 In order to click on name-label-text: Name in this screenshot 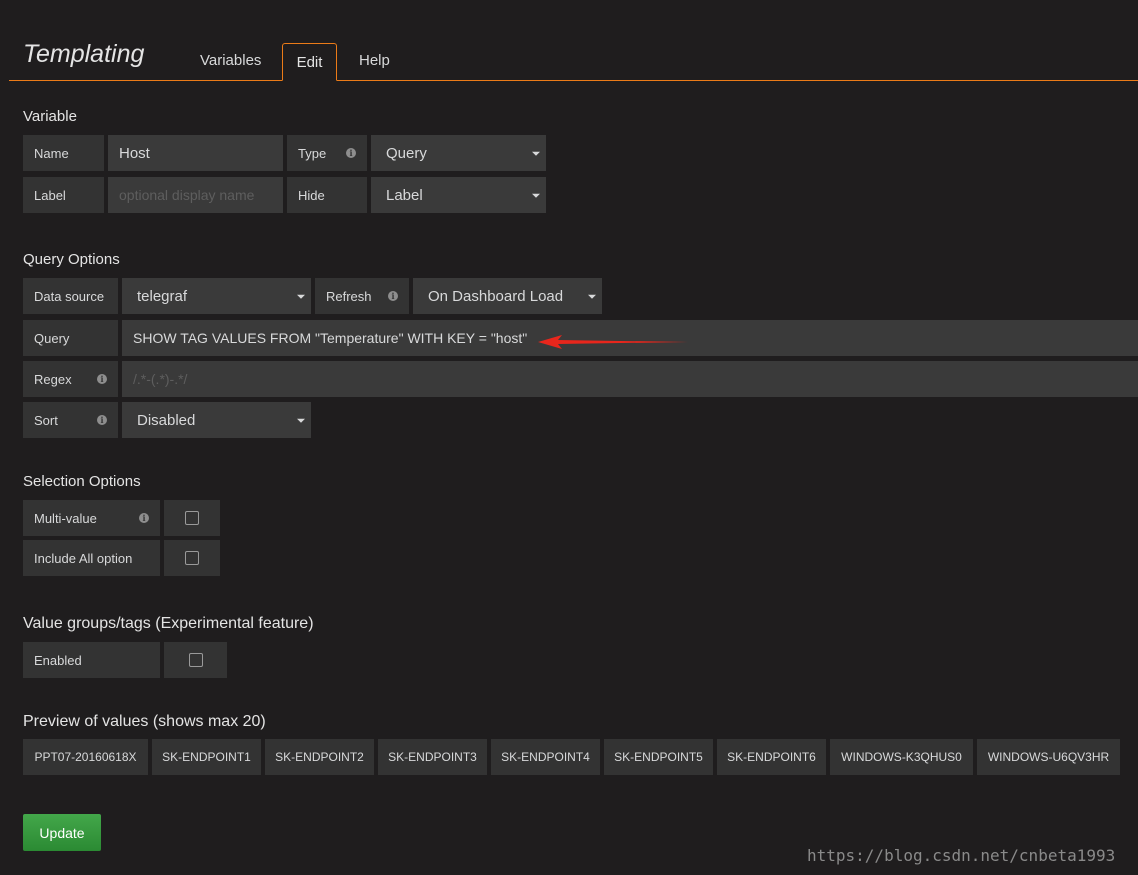, I will do `click(51, 153)`.